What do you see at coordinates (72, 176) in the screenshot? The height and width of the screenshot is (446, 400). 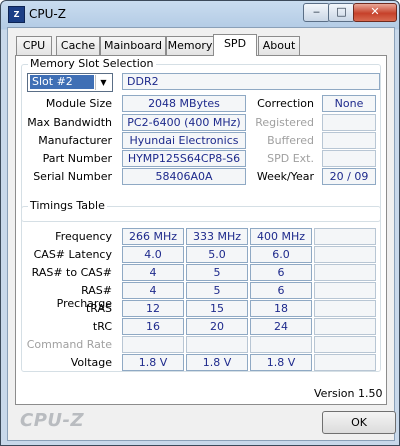 I see `serial-number-label: Serial Number` at bounding box center [72, 176].